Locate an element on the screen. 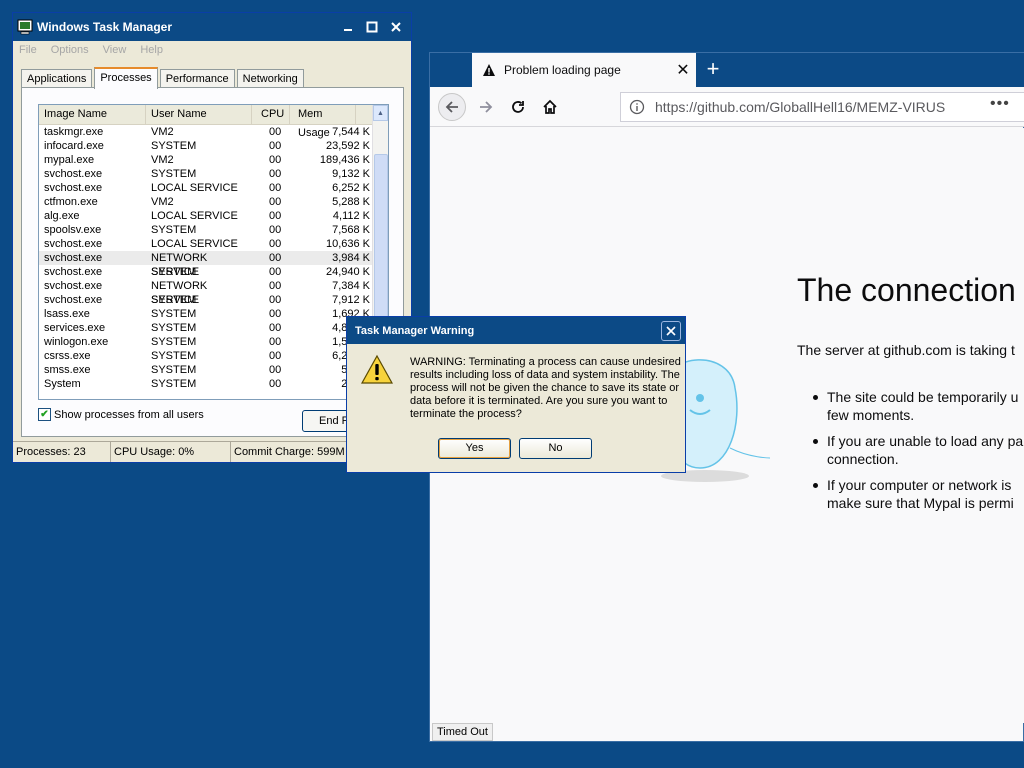 The image size is (1024, 768). close-icon is located at coordinates (396, 27).